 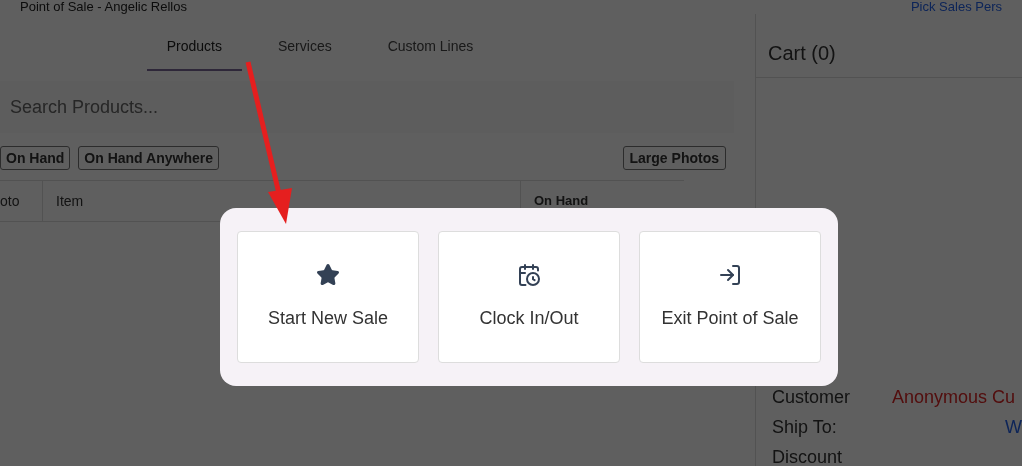 I want to click on calendar-clock-icon, so click(x=529, y=274).